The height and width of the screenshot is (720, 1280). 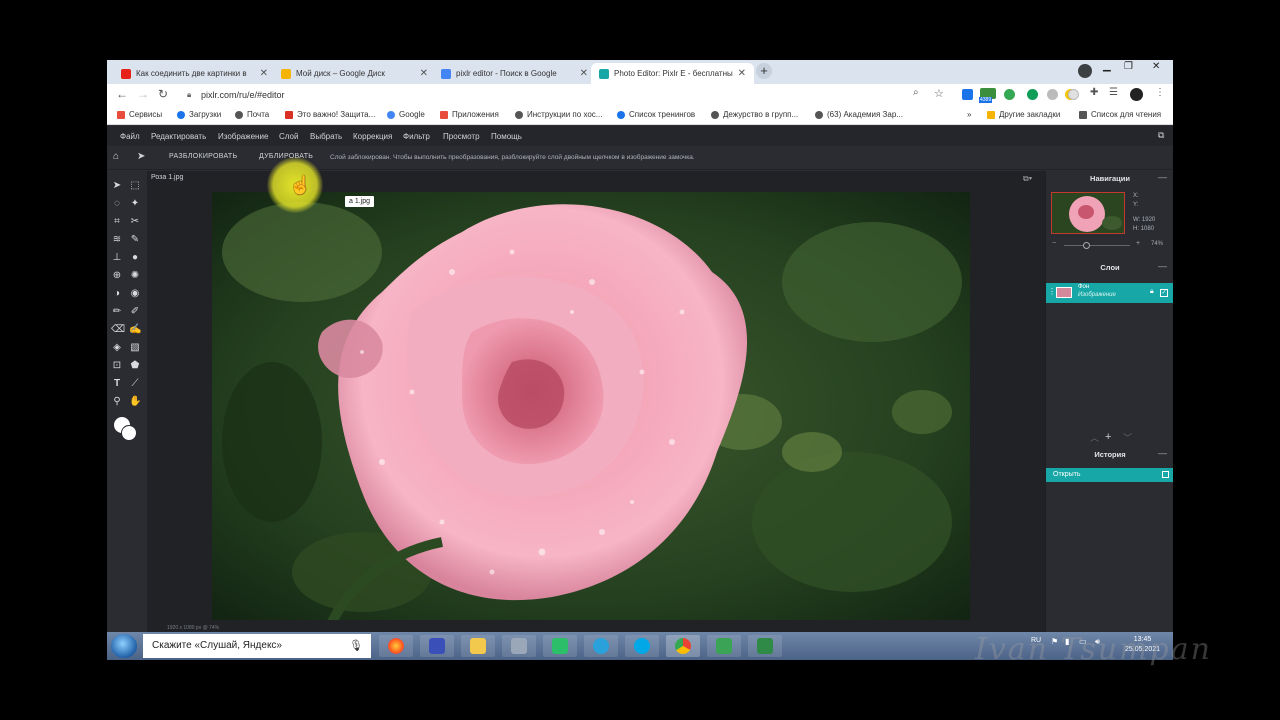 What do you see at coordinates (135, 222) in the screenshot?
I see `cutout-tool-icon: ✂` at bounding box center [135, 222].